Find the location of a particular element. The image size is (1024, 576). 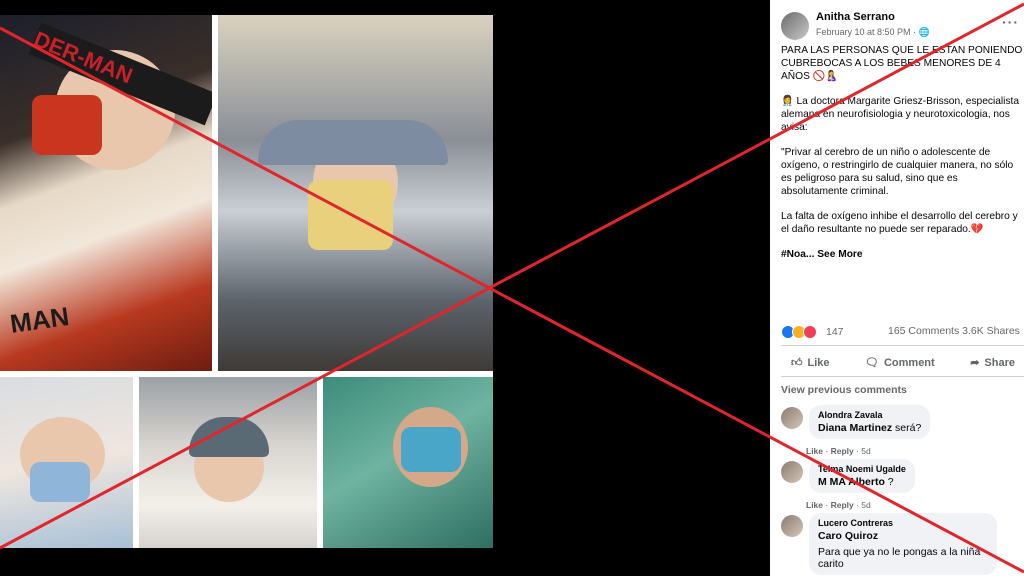

engagement-counts: 165 Comments 3.6K Shares is located at coordinates (954, 331).